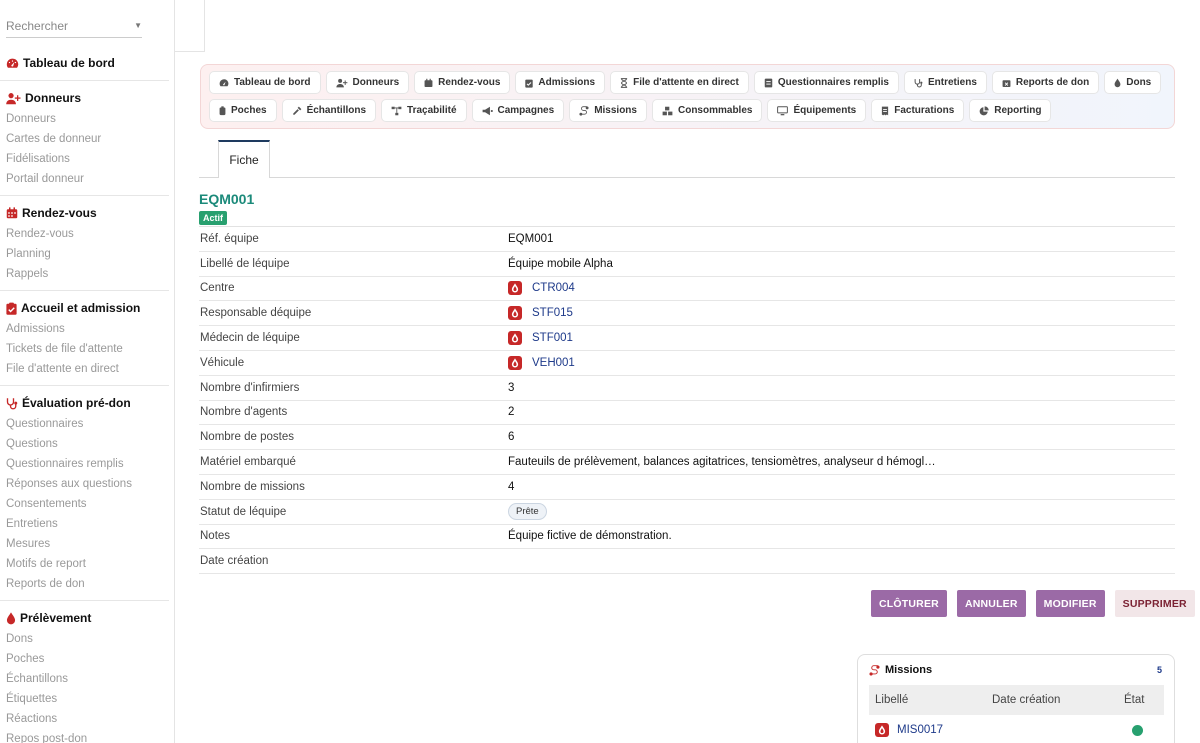  Describe the element at coordinates (87, 119) in the screenshot. I see `sidebar-item-donneurs: Donneurs` at that location.